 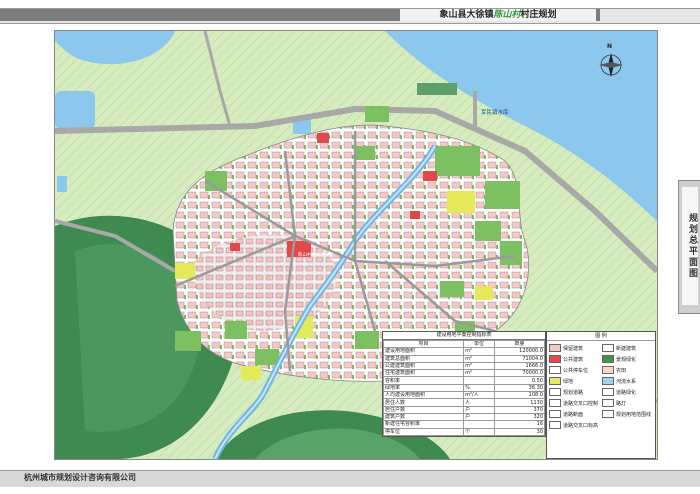 I want to click on legend-label: 道路断面, so click(x=573, y=414).